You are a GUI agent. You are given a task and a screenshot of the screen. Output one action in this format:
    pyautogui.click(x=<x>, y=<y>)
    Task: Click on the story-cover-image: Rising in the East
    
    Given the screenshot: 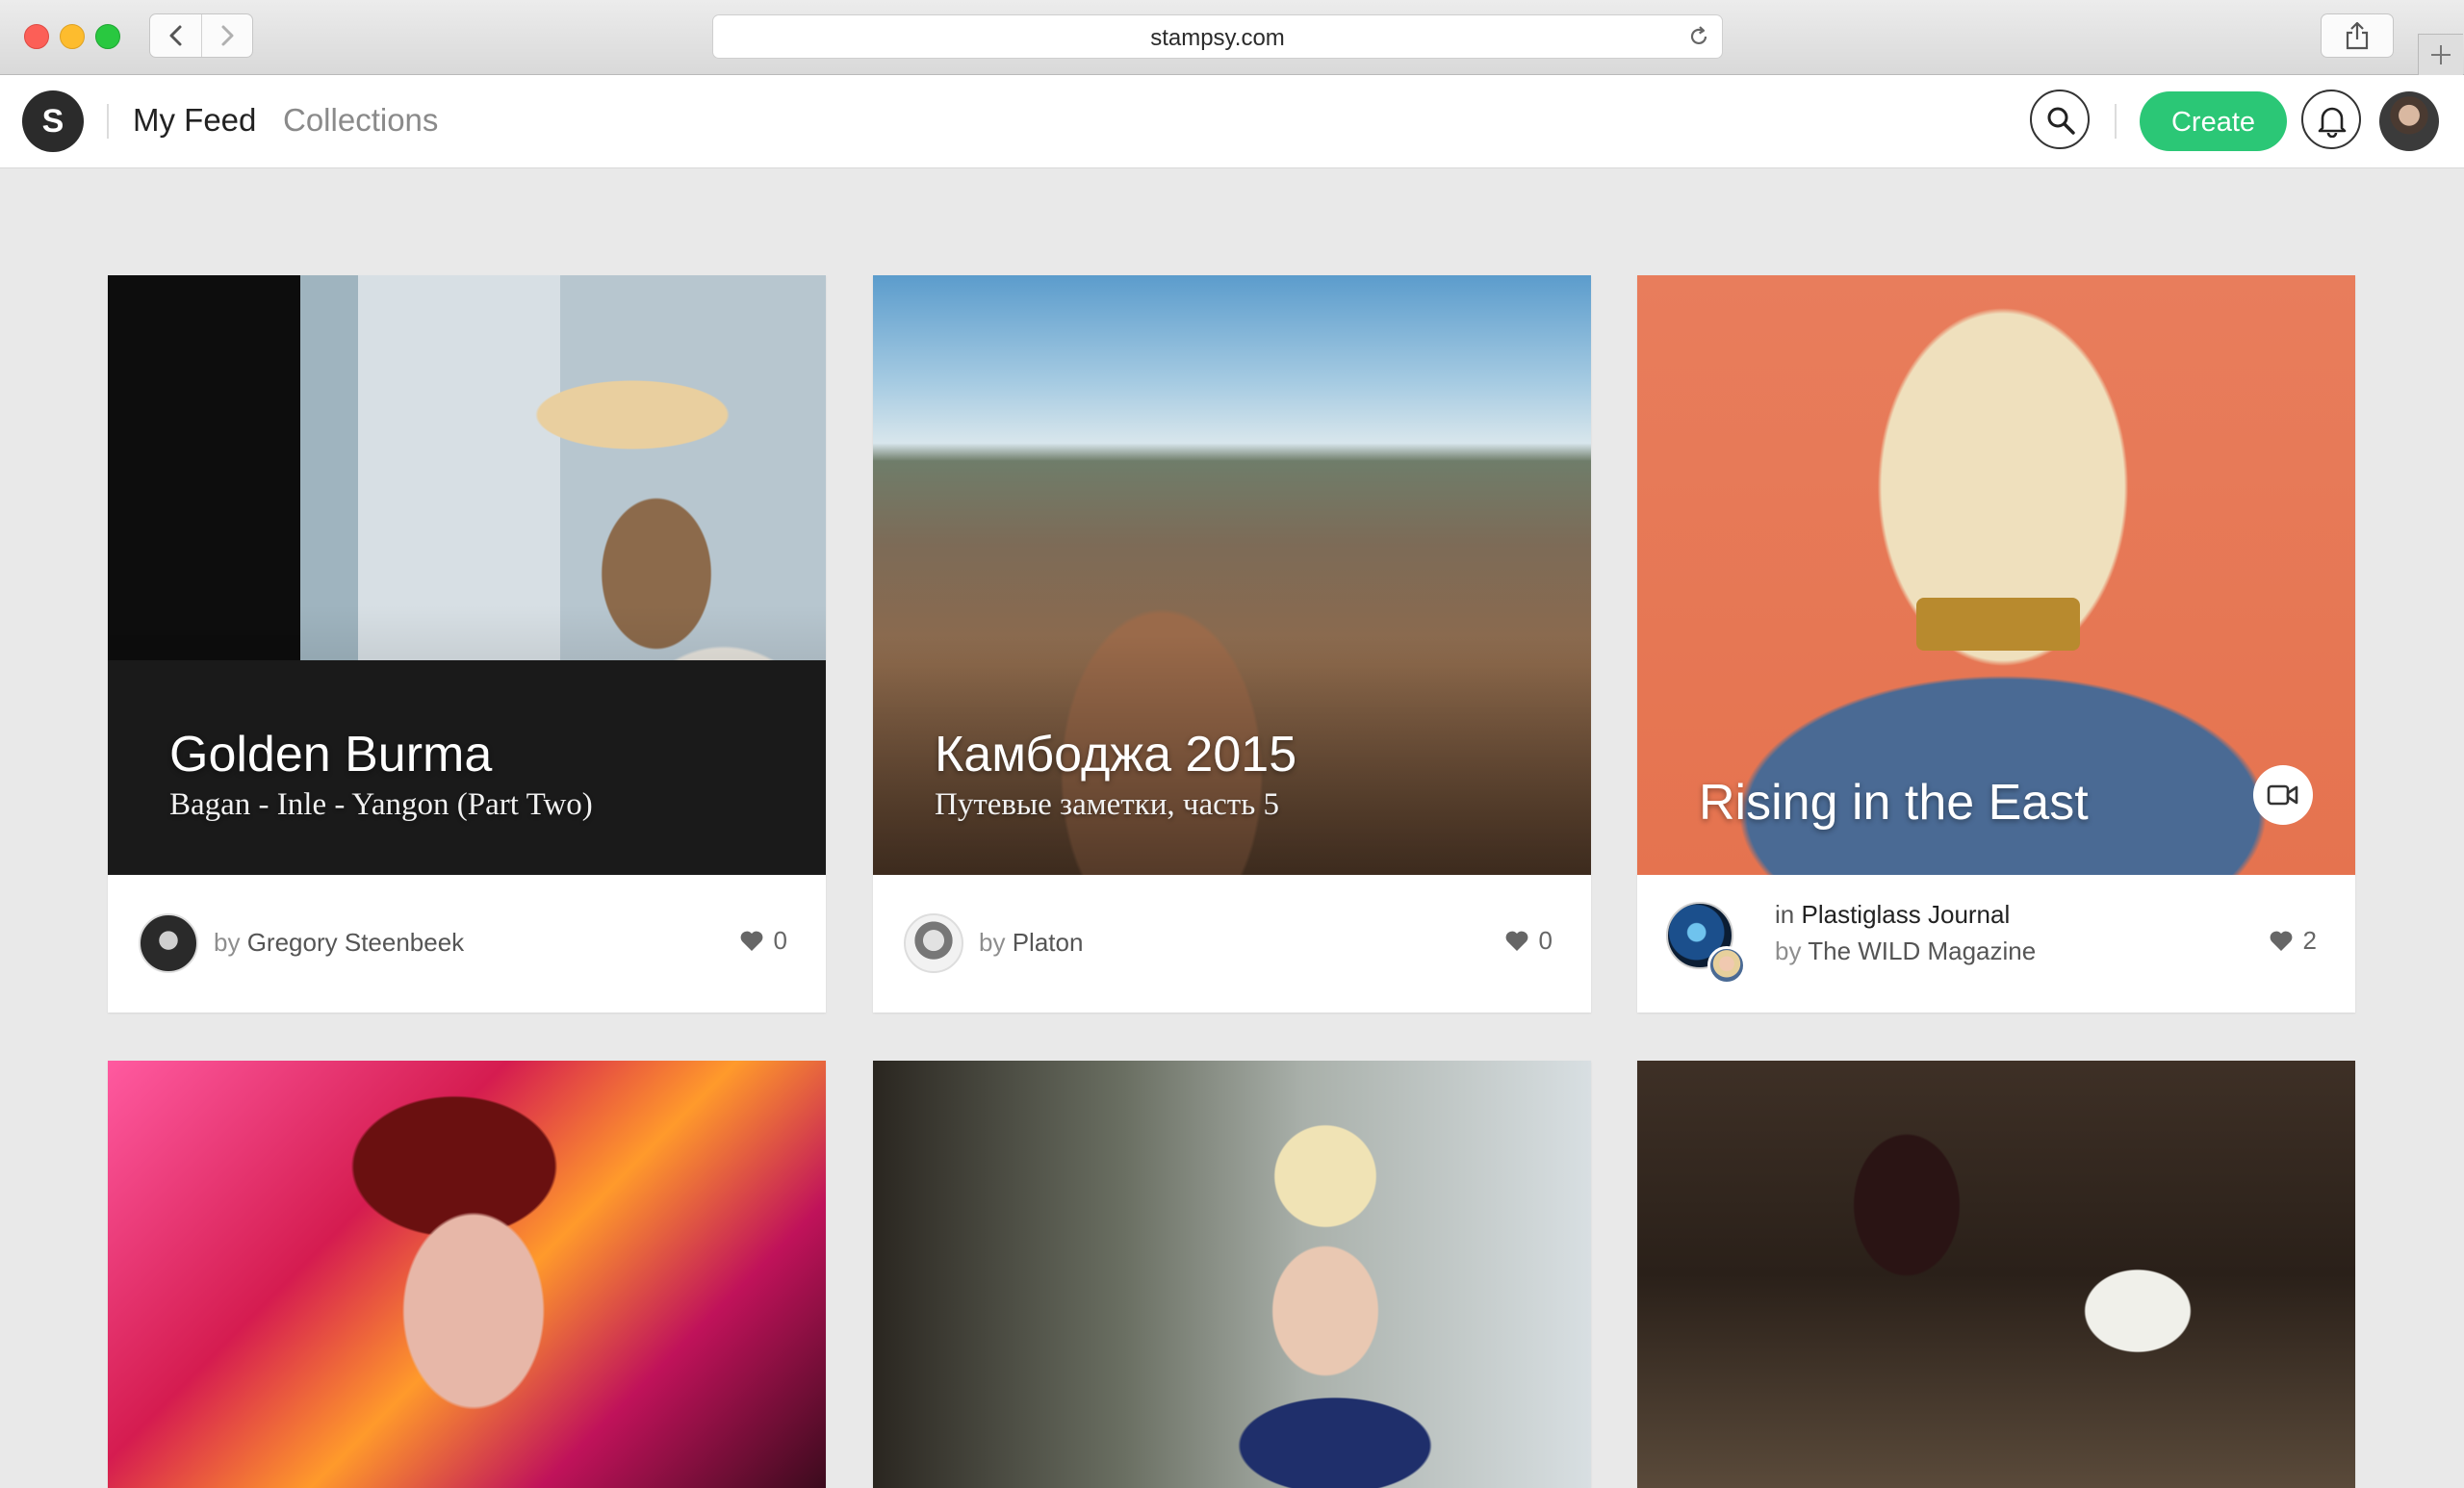 What is the action you would take?
    pyautogui.click(x=1996, y=575)
    